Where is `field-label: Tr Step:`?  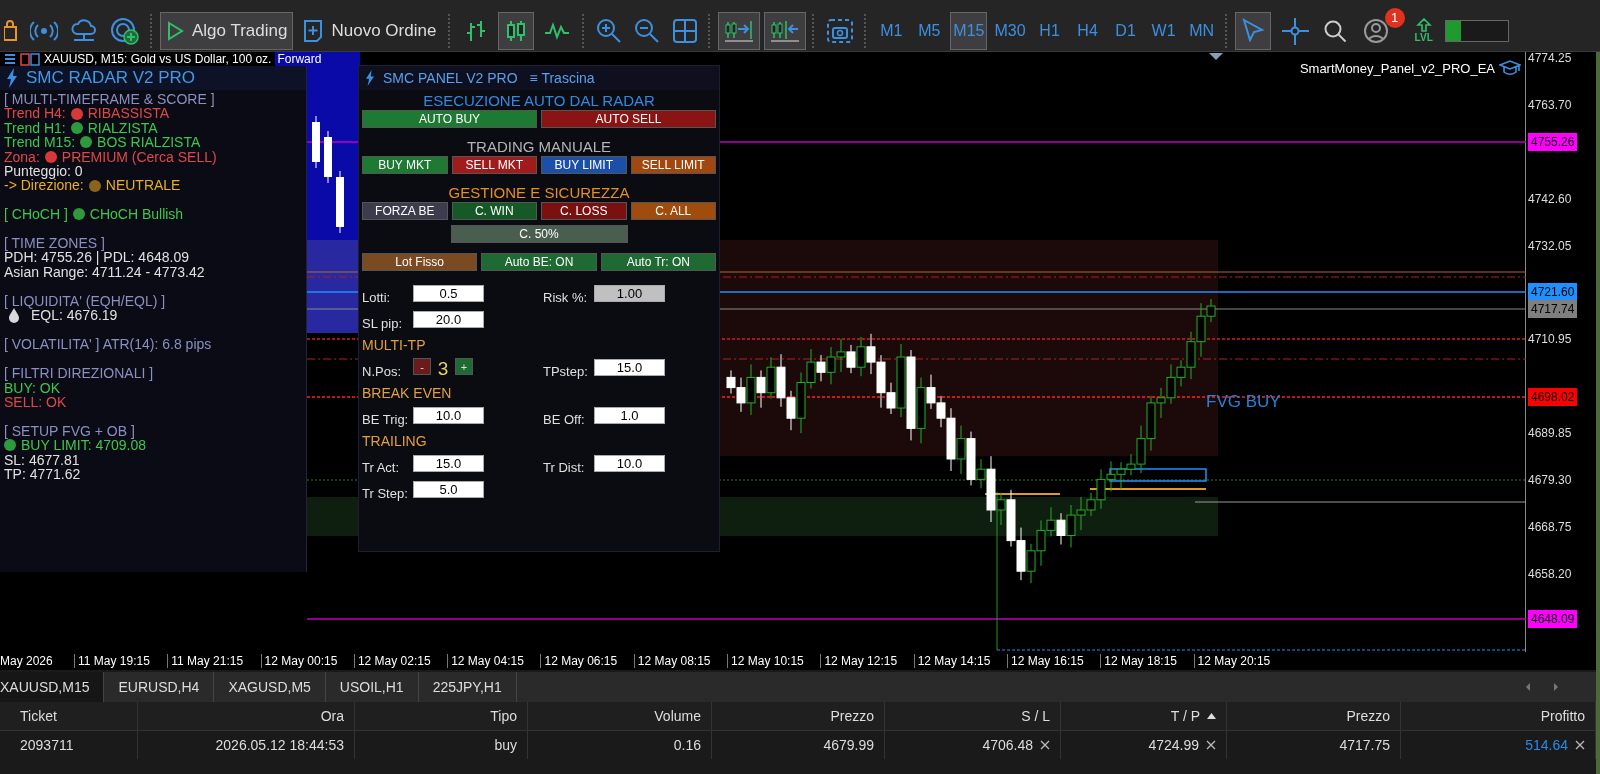 field-label: Tr Step: is located at coordinates (385, 493).